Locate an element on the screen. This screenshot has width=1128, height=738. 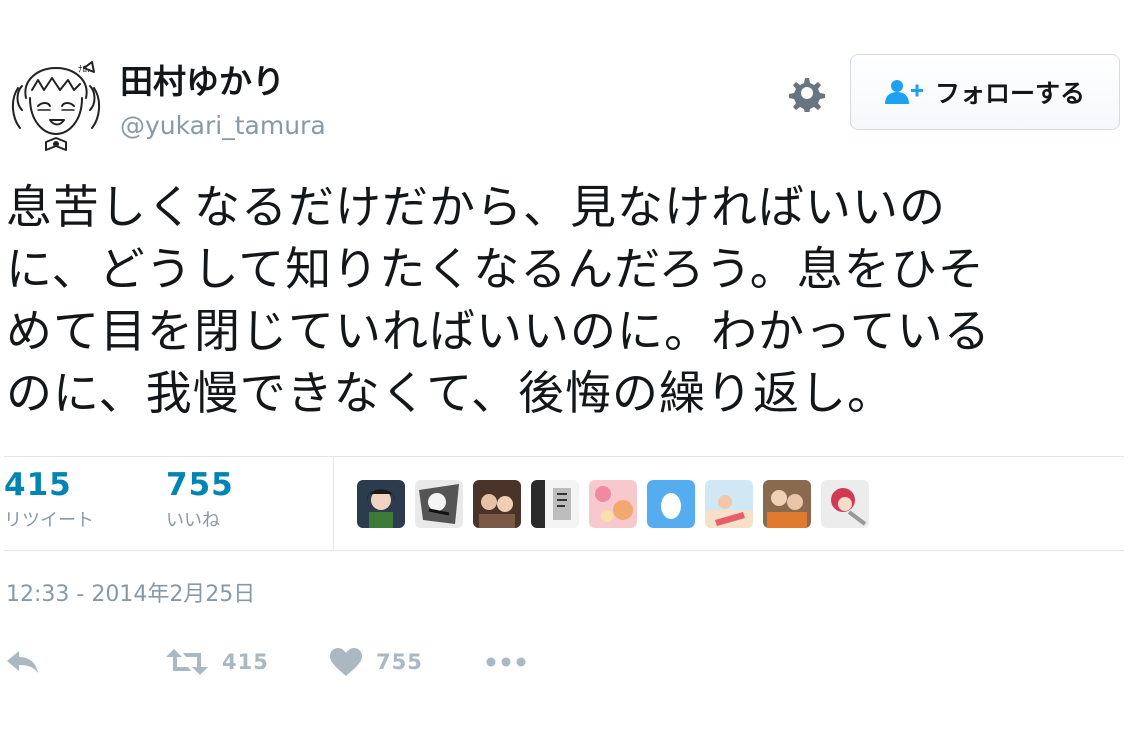
retweet-action-count: 415 is located at coordinates (245, 662).